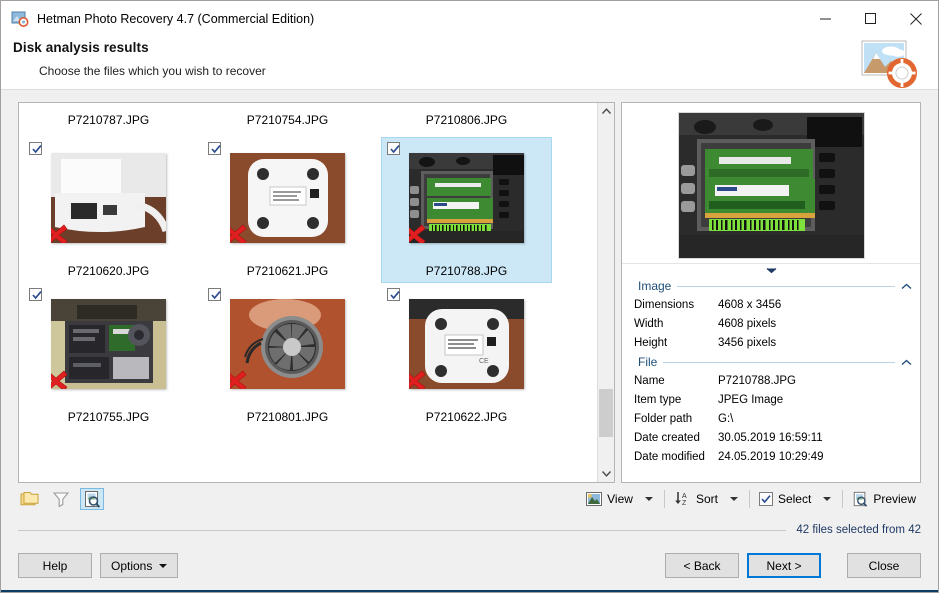 The height and width of the screenshot is (593, 939). What do you see at coordinates (794, 499) in the screenshot?
I see `select-label: Select` at bounding box center [794, 499].